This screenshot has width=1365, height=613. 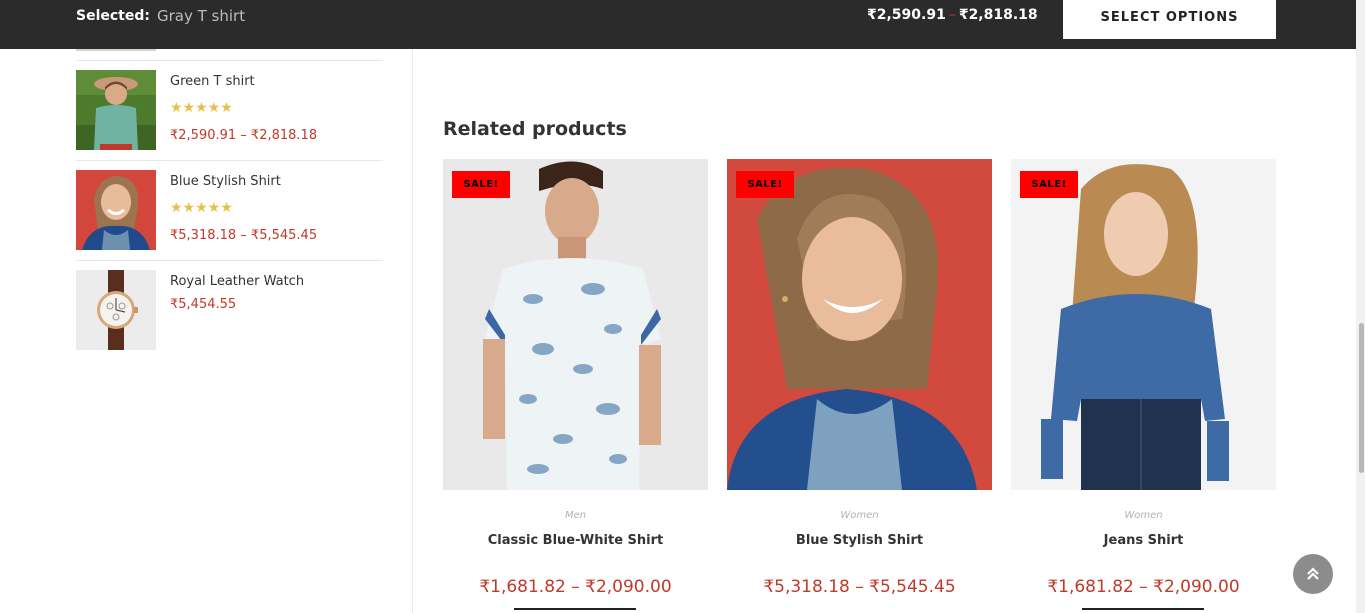 What do you see at coordinates (1313, 574) in the screenshot?
I see `double-chevron-up-icon` at bounding box center [1313, 574].